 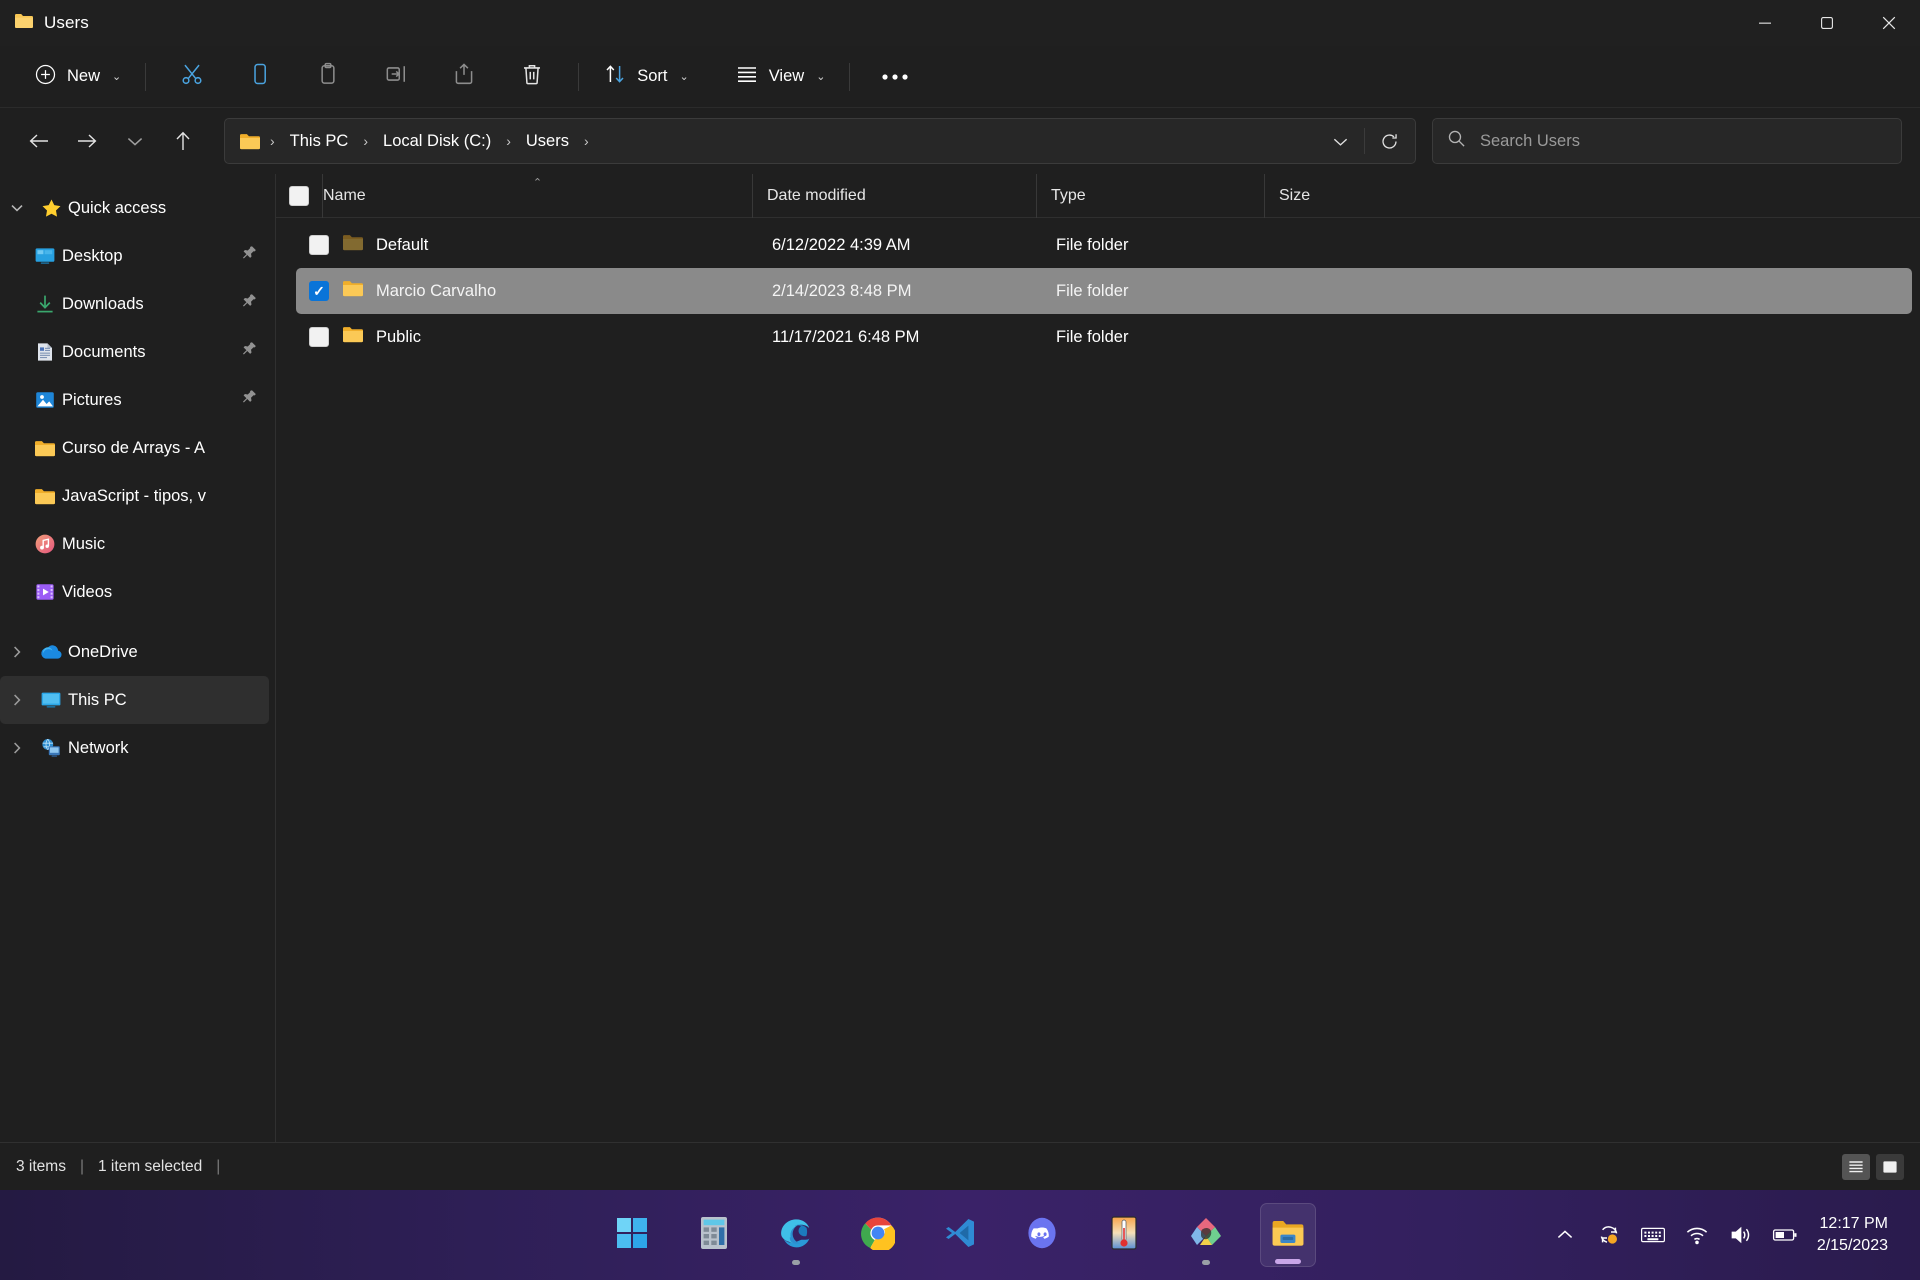 What do you see at coordinates (1104, 245) in the screenshot?
I see `table-row: Default 6/12/2022 4:39 AM File folder` at bounding box center [1104, 245].